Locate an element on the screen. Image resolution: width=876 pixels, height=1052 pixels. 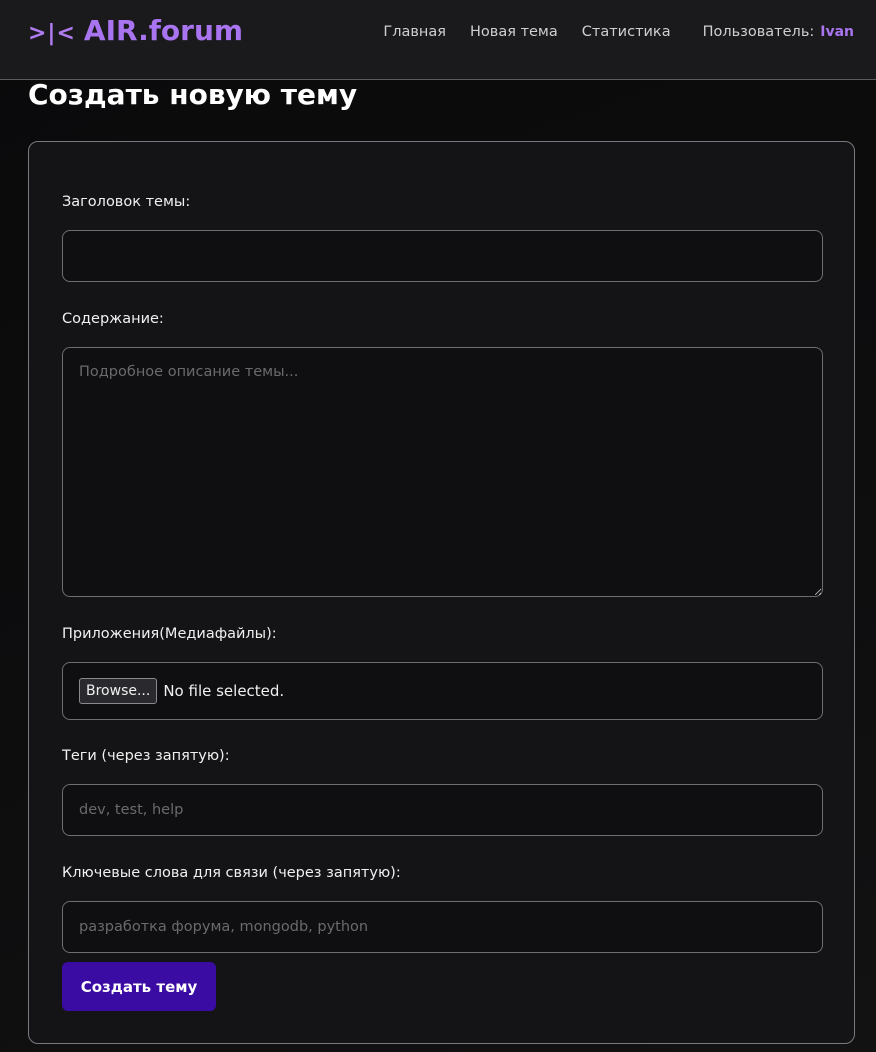
nav-link-home: Главная is located at coordinates (414, 32).